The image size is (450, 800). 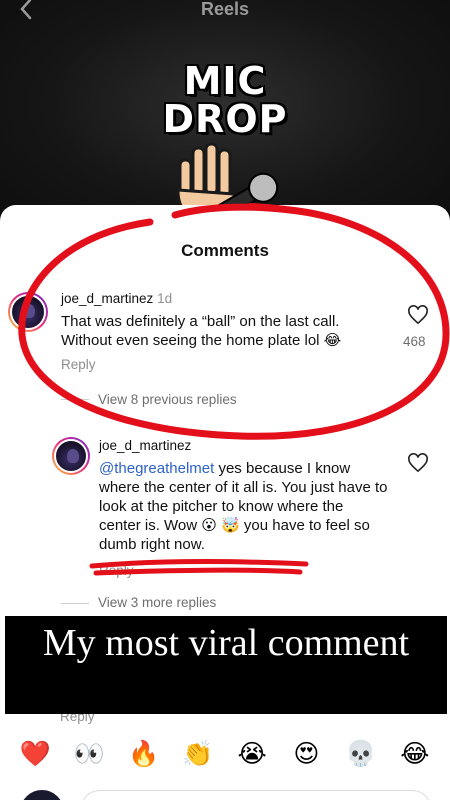 I want to click on clap-emoji: 👏, so click(x=198, y=754).